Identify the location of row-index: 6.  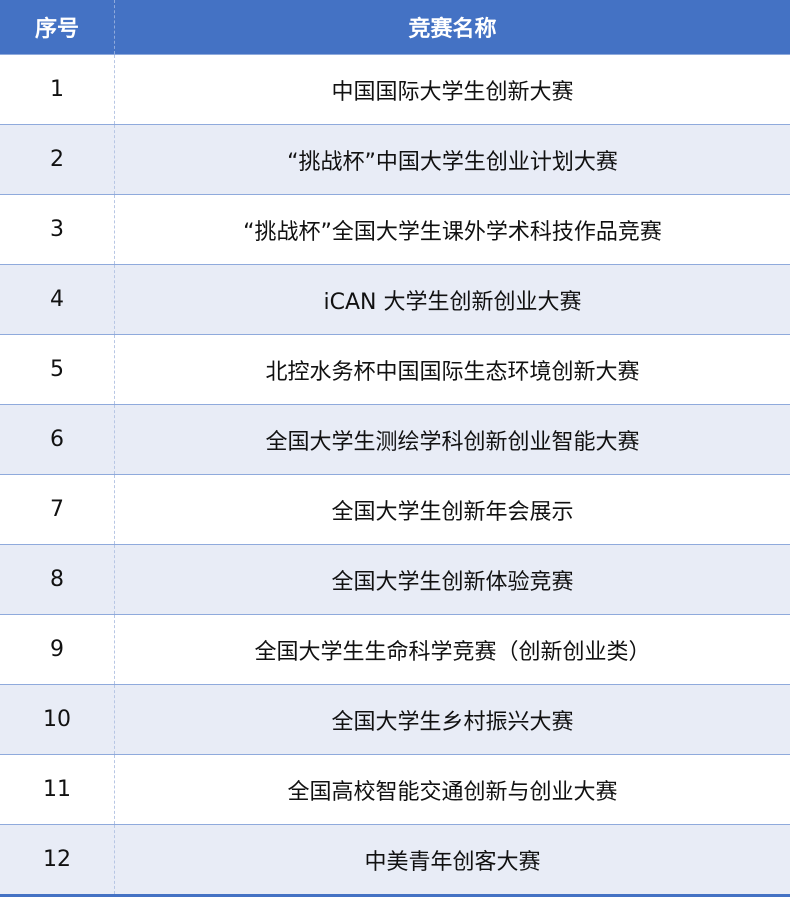
(57, 439).